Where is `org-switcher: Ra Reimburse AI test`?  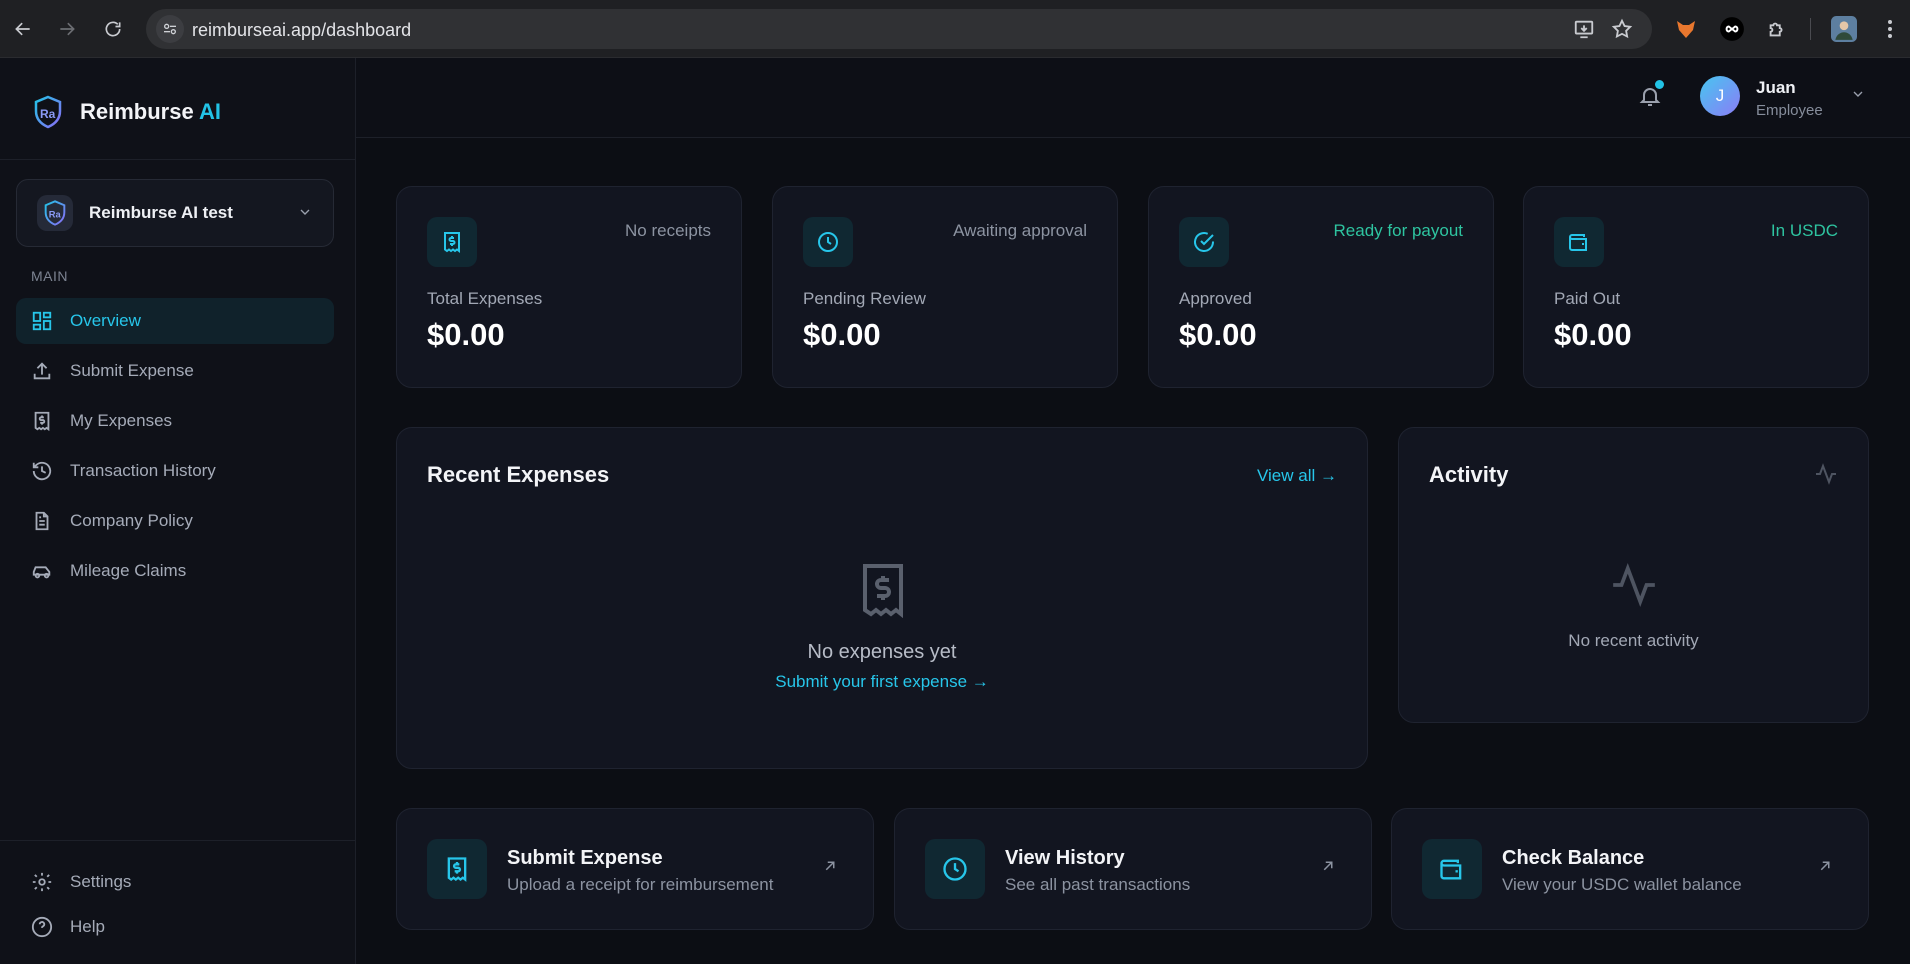
org-switcher: Ra Reimburse AI test is located at coordinates (175, 213).